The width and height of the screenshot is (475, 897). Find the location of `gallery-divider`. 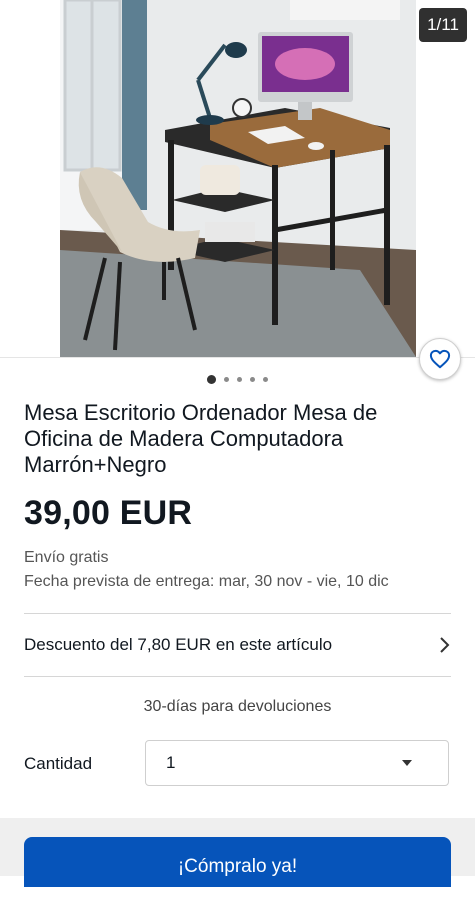

gallery-divider is located at coordinates (237, 357).